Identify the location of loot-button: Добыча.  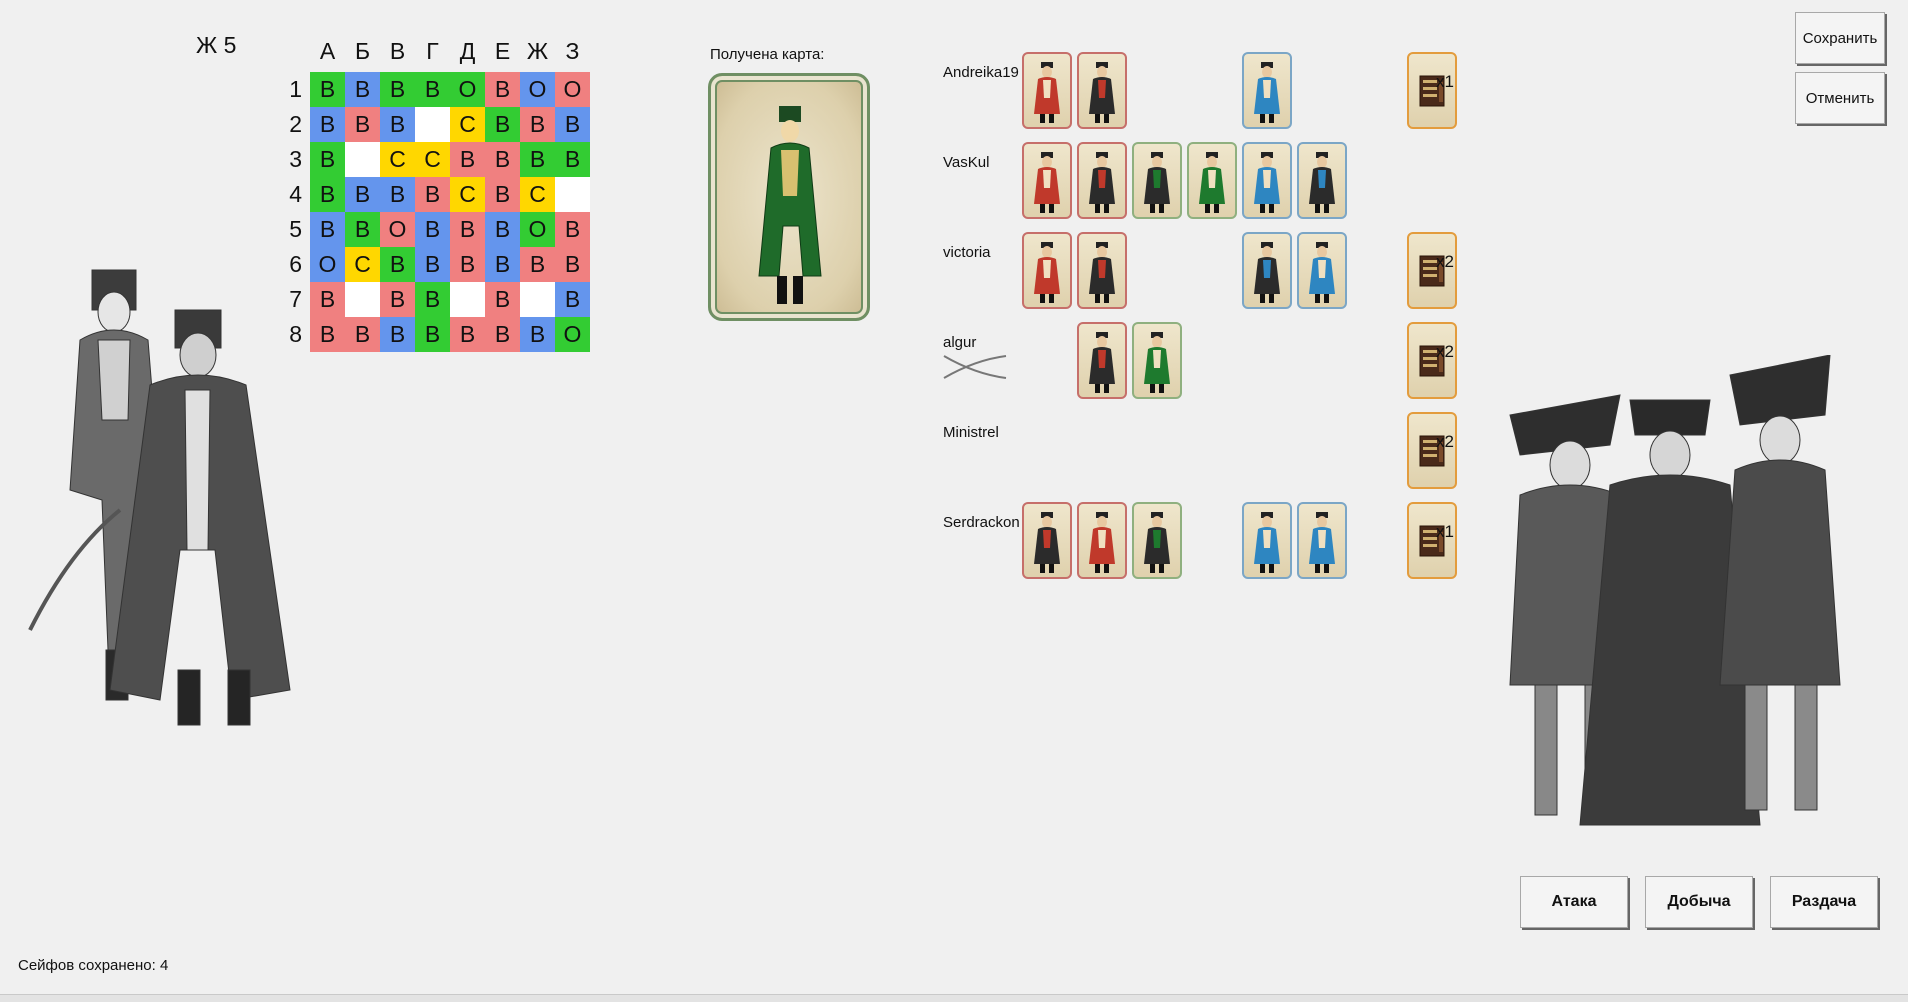
(1699, 902).